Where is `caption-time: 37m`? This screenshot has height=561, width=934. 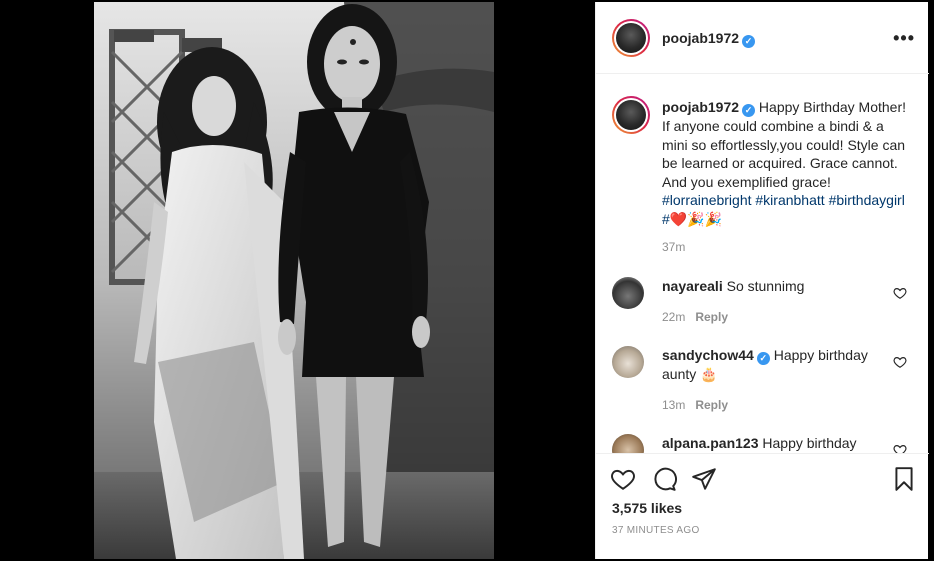
caption-time: 37m is located at coordinates (673, 247).